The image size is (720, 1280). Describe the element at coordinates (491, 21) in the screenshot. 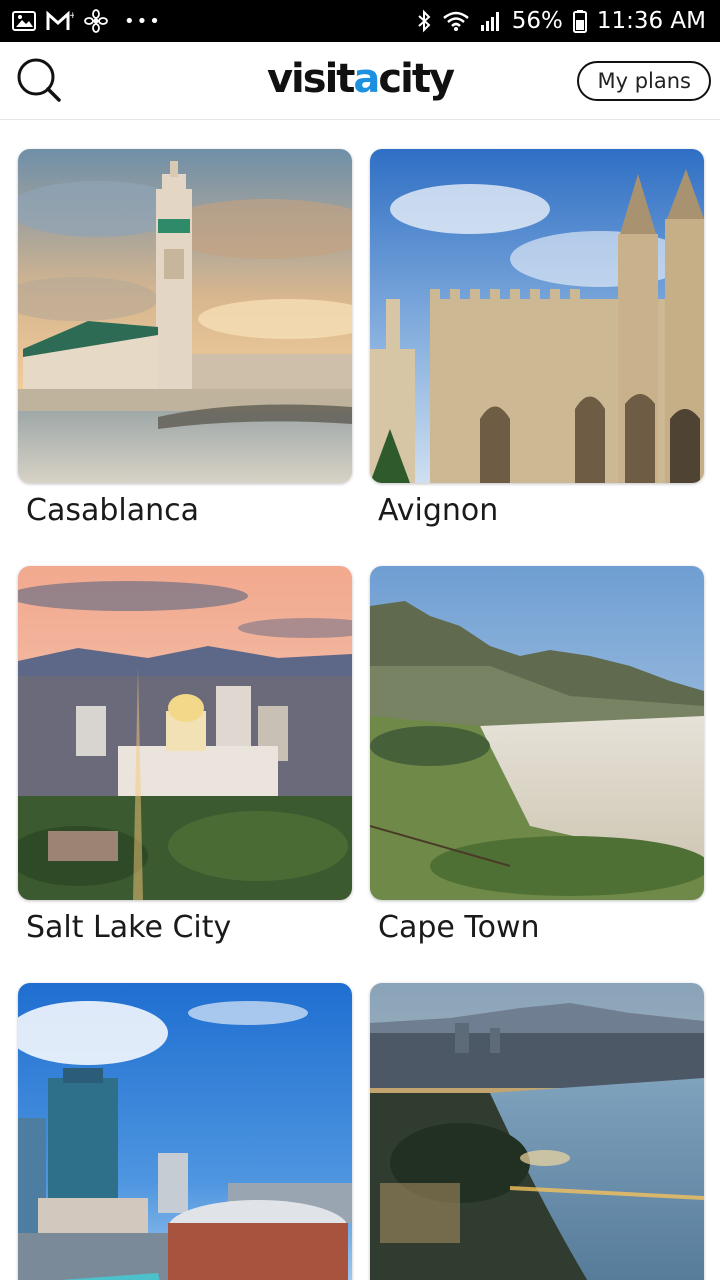

I see `signal-icon` at that location.